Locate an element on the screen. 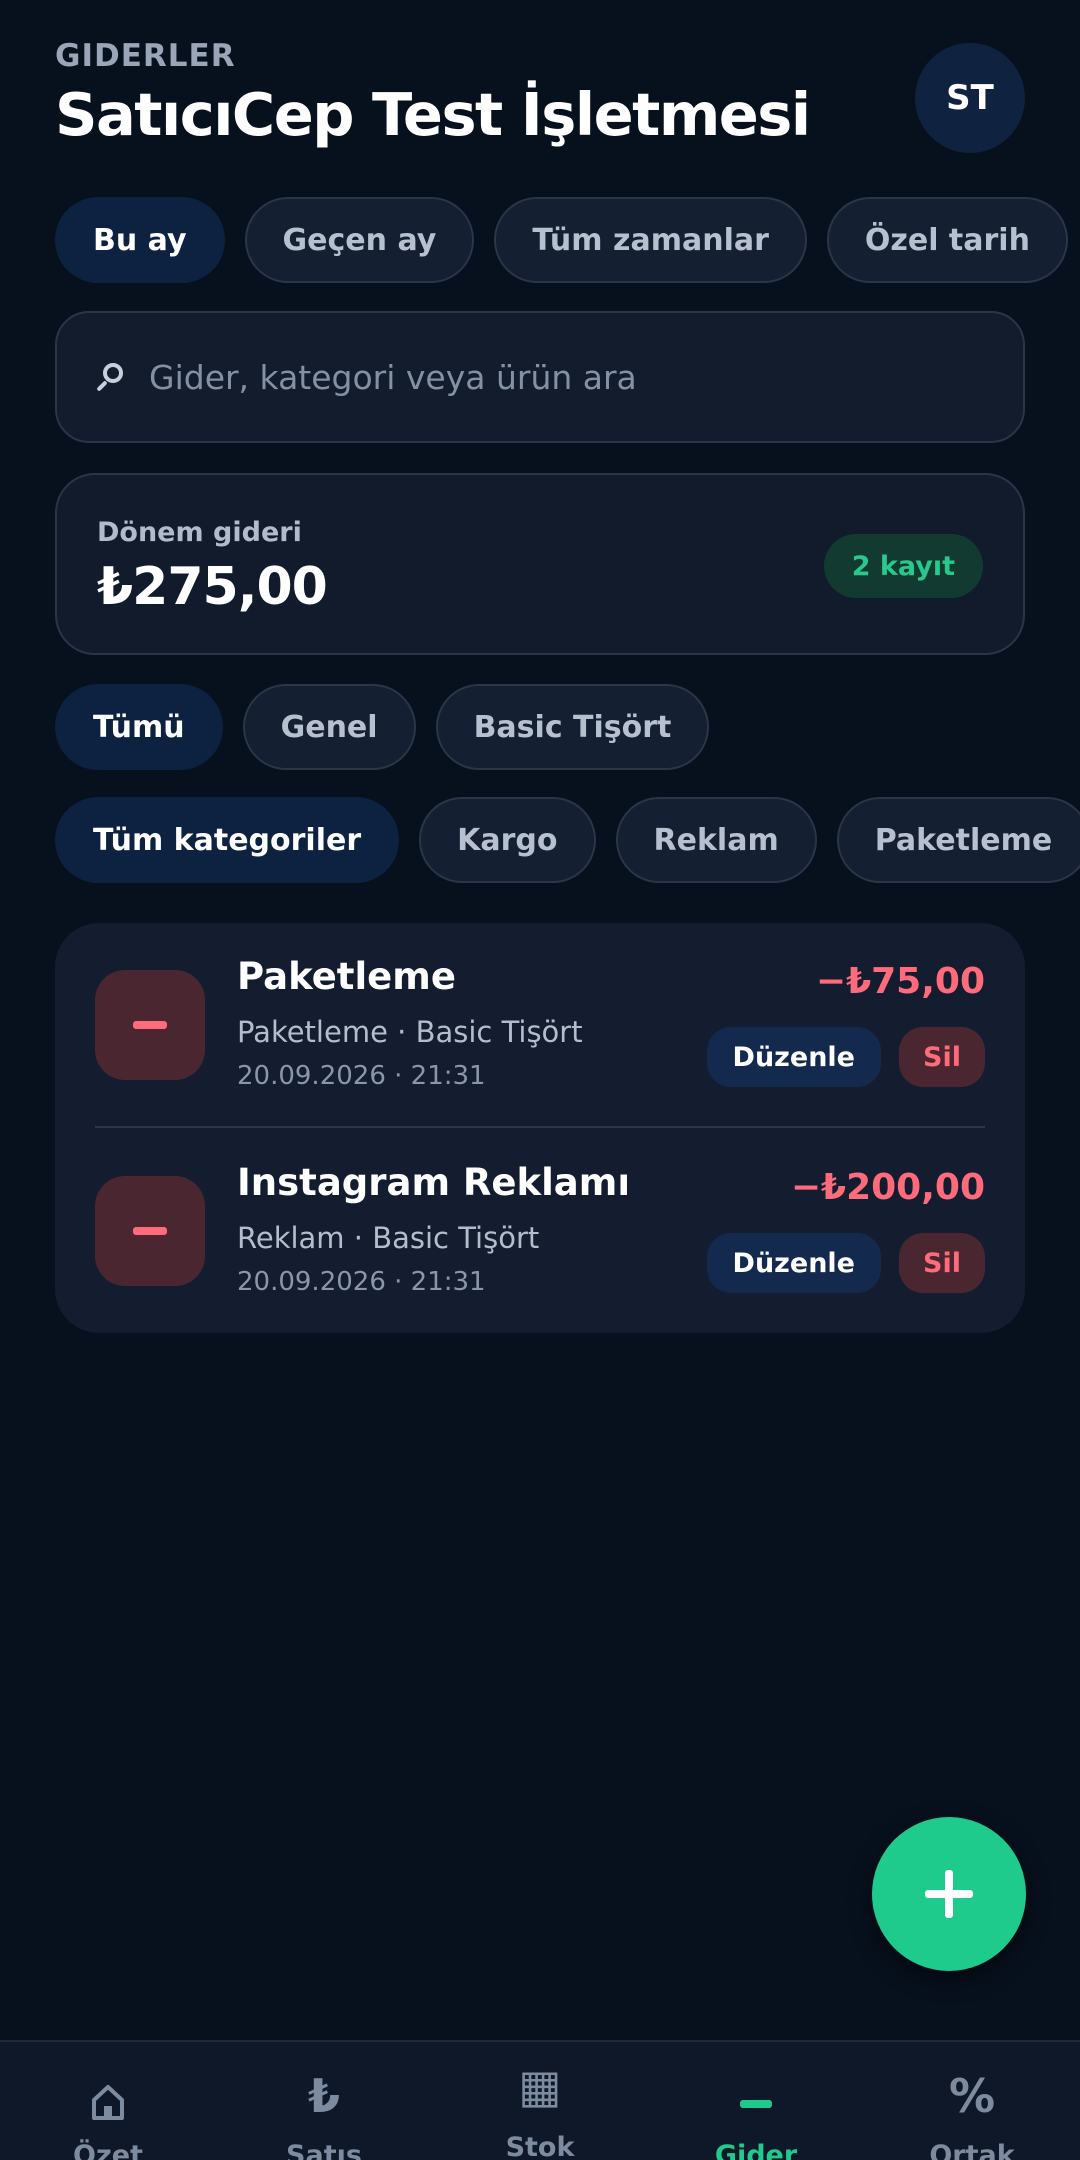  period-chip-custom-date: Özel tarih is located at coordinates (947, 240).